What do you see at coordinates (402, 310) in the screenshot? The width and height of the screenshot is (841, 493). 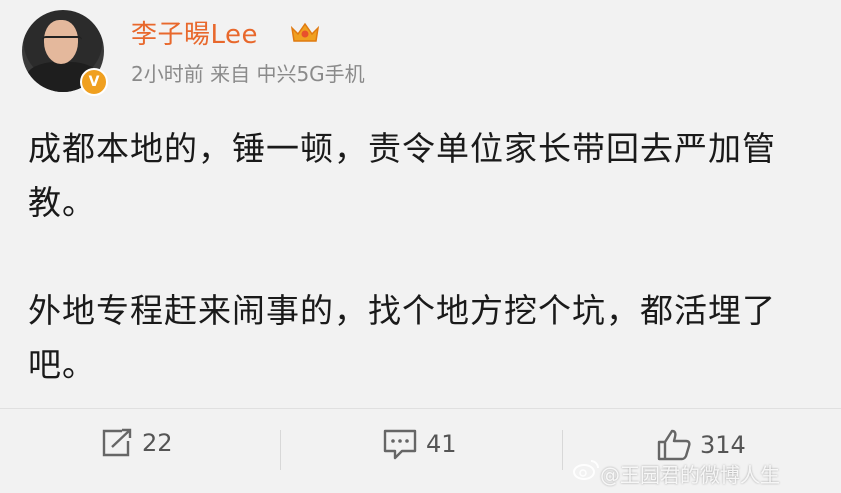 I see `post-line: 外地专程赶来闹事的，找个地方挖个坑，都活埋了` at bounding box center [402, 310].